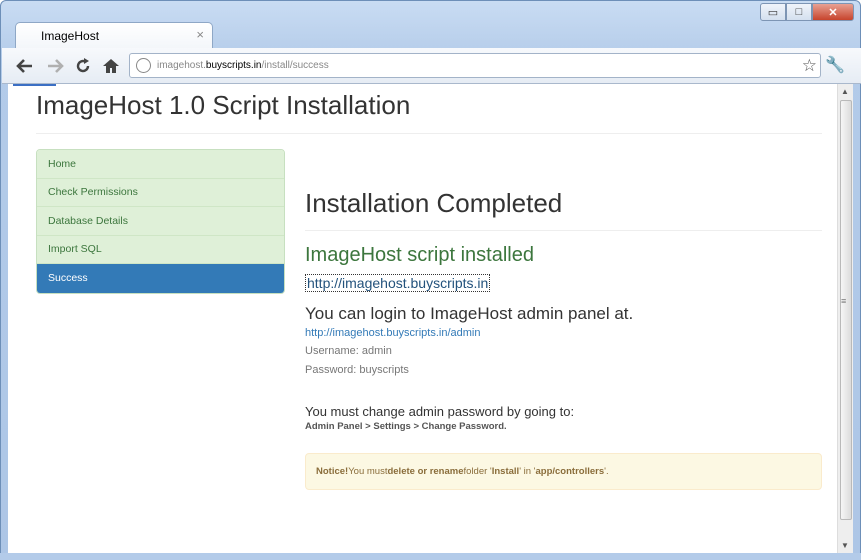 This screenshot has width=861, height=560. Describe the element at coordinates (845, 545) in the screenshot. I see `scroll-down-arrow-icon: ▼` at that location.